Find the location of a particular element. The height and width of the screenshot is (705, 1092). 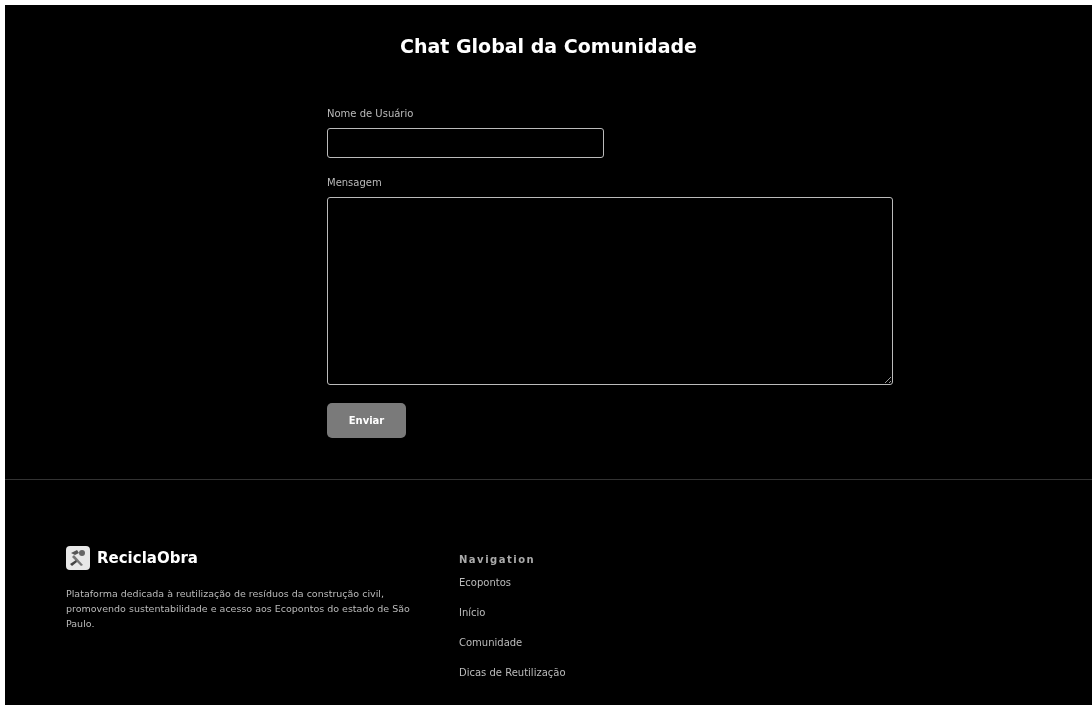

nav-link: Comunidade is located at coordinates (491, 643).